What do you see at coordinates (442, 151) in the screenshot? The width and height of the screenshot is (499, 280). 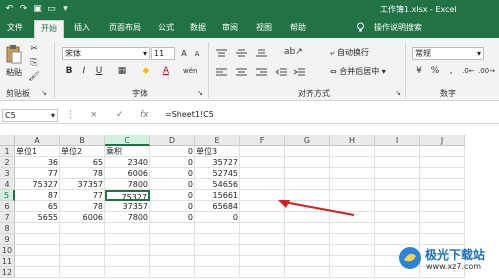 I see `cell-j1` at bounding box center [442, 151].